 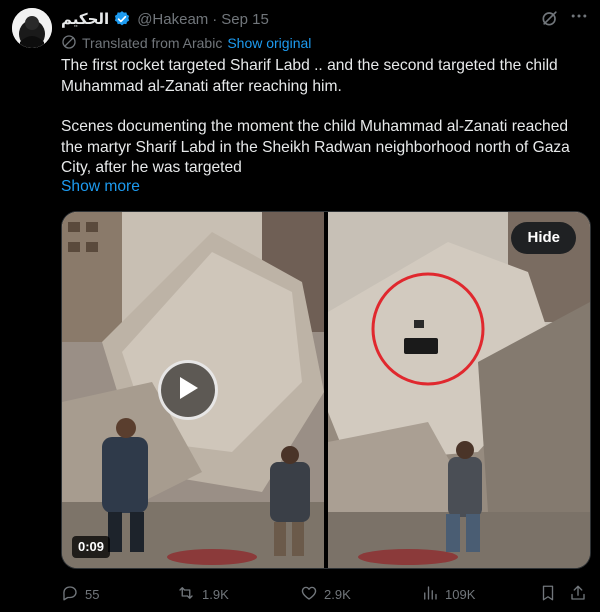 I want to click on avatar, so click(x=32, y=28).